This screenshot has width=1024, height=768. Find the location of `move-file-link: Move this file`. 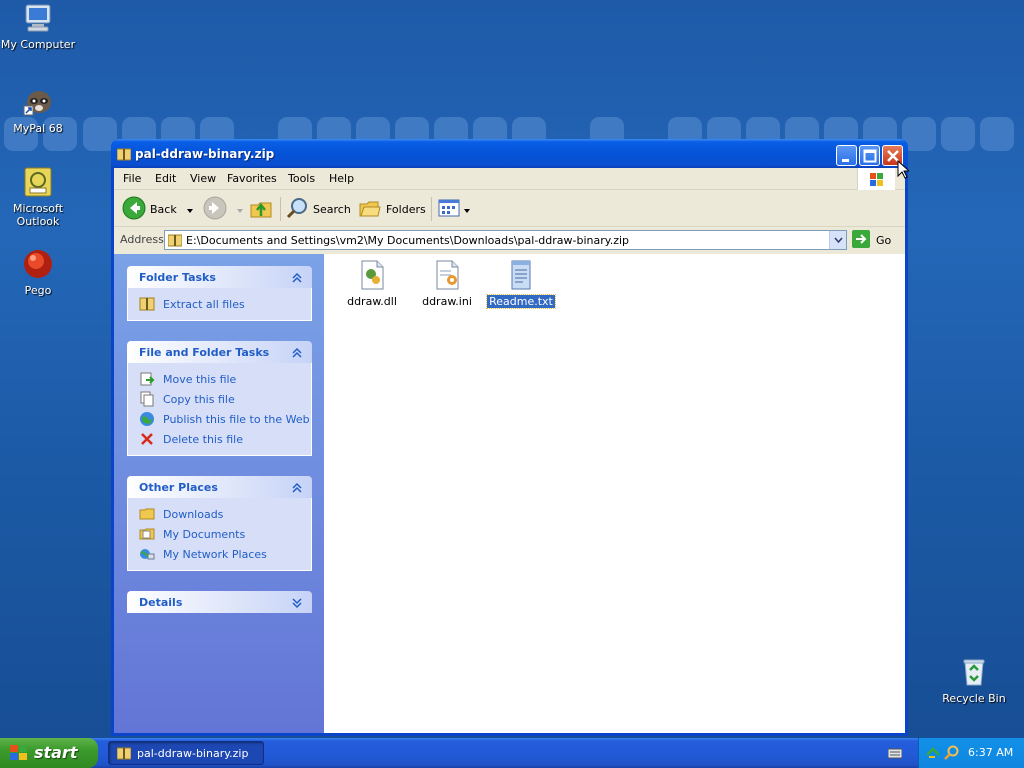

move-file-link: Move this file is located at coordinates (219, 379).